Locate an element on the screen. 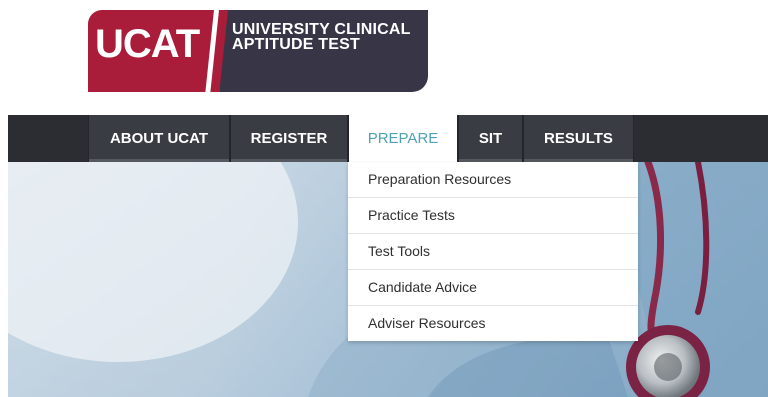 The height and width of the screenshot is (397, 768). nav-item-about-ucat: ABOUT UCAT is located at coordinates (159, 138).